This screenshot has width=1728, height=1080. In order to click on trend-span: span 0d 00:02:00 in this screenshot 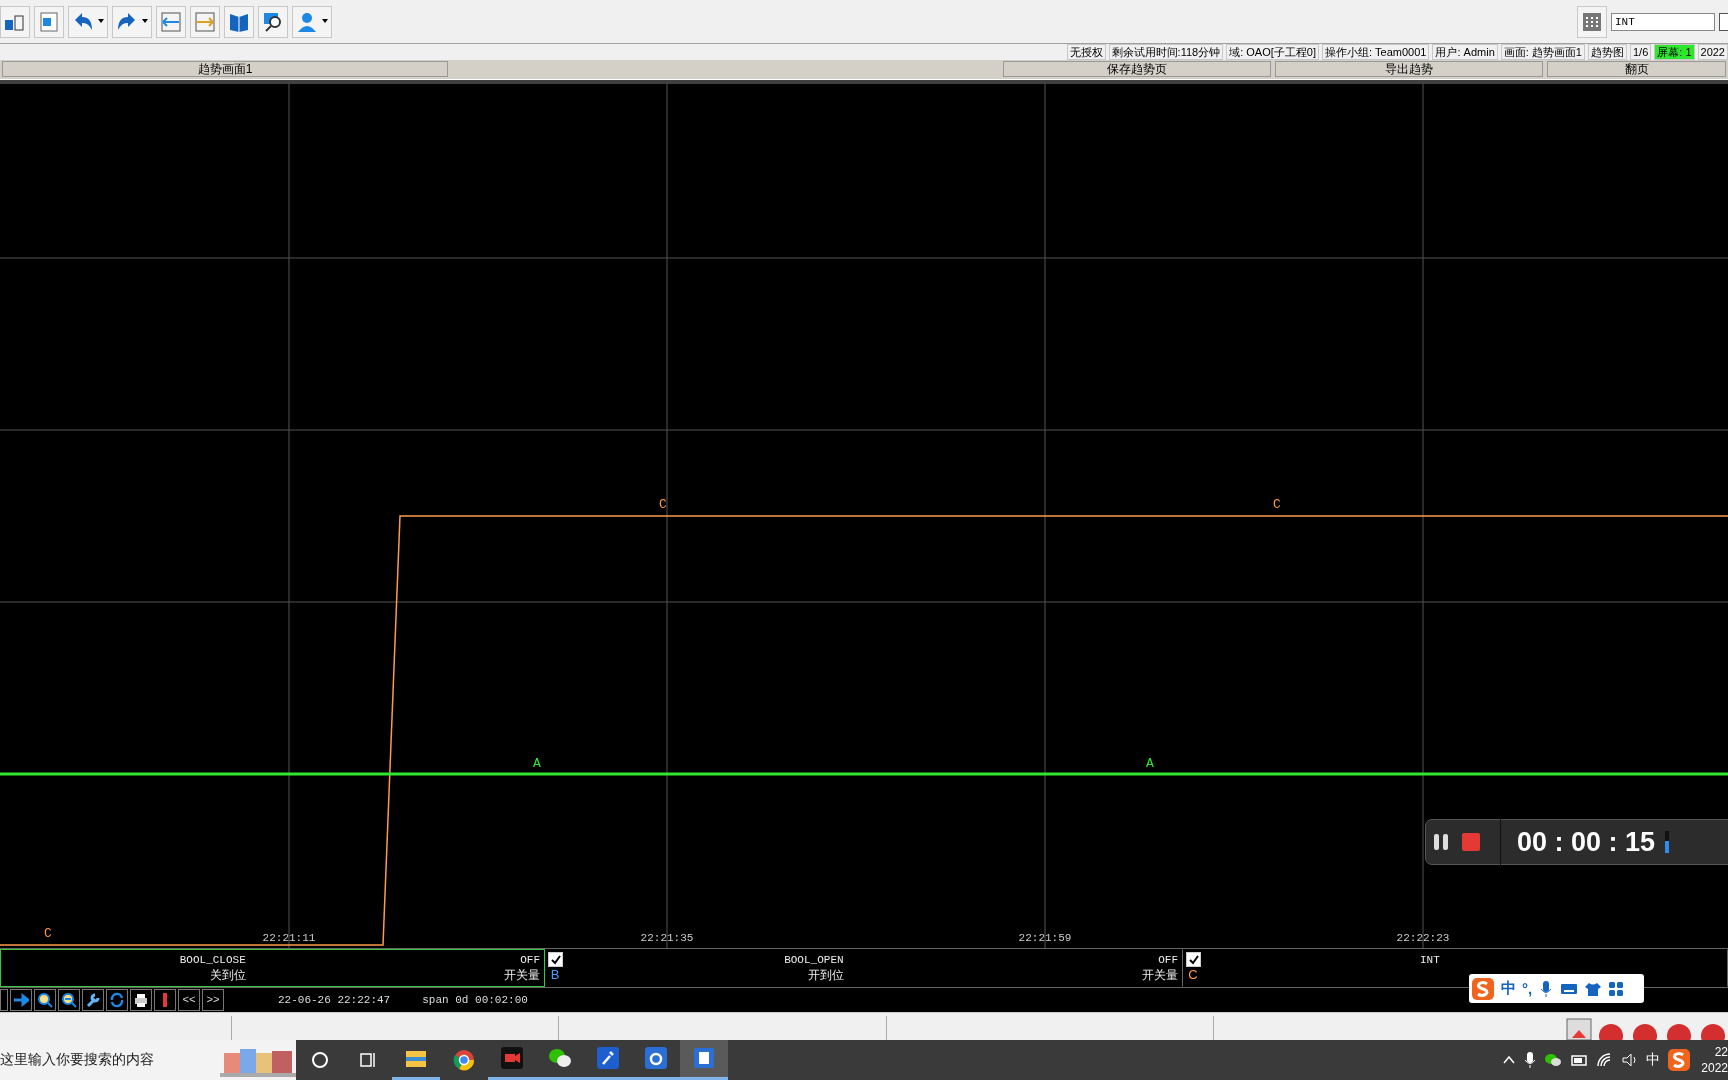, I will do `click(475, 999)`.